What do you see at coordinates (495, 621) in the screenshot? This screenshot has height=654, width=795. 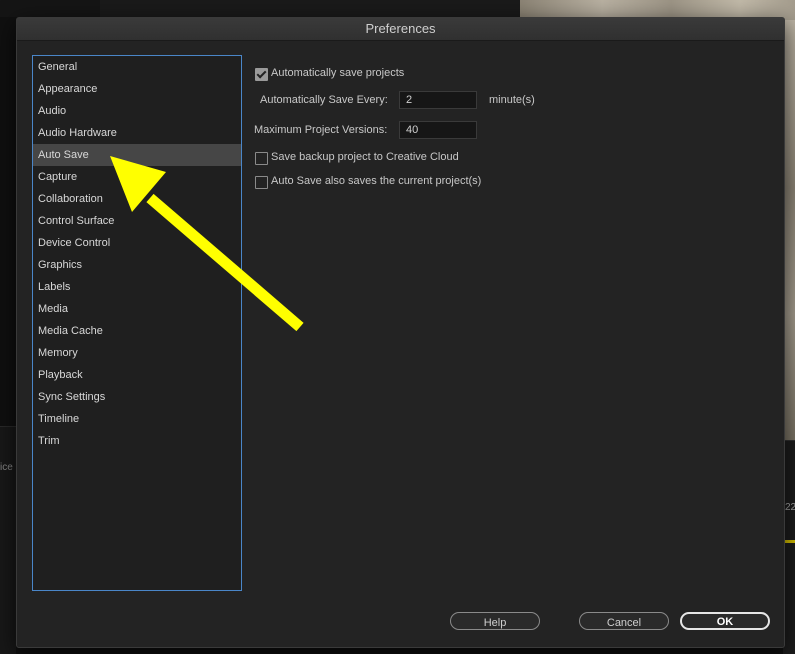 I see `help-button: Help` at bounding box center [495, 621].